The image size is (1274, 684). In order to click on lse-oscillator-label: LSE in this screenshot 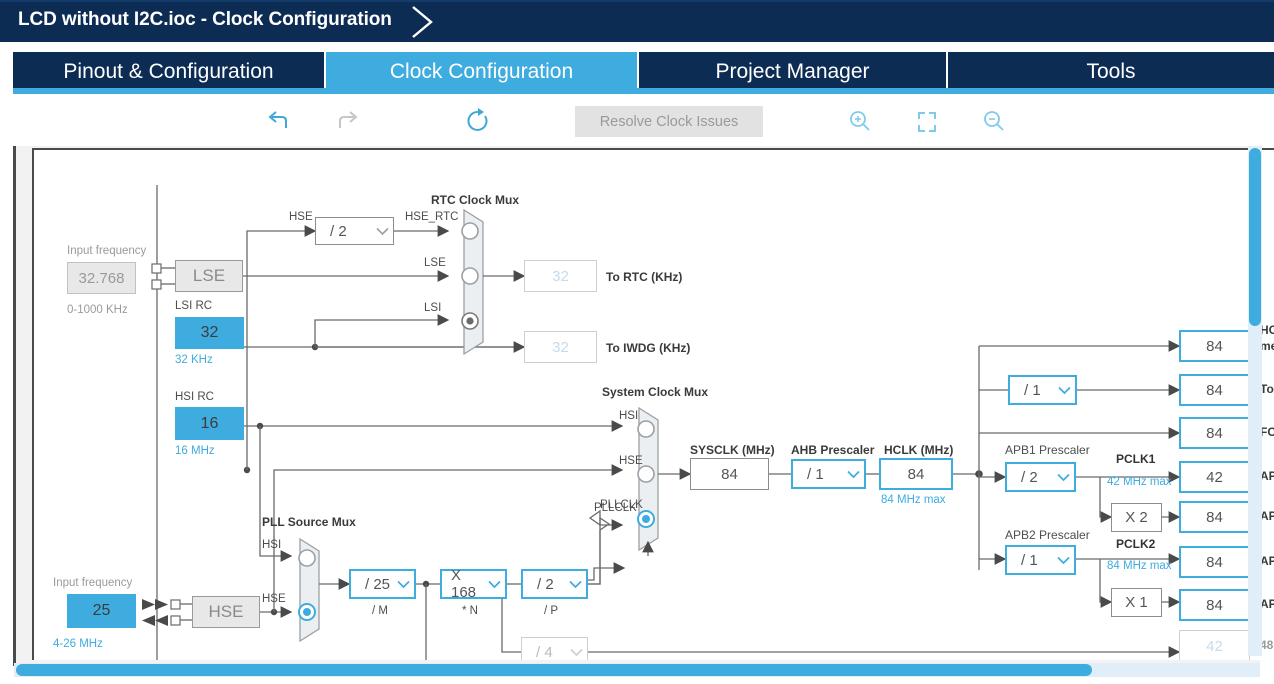, I will do `click(209, 275)`.